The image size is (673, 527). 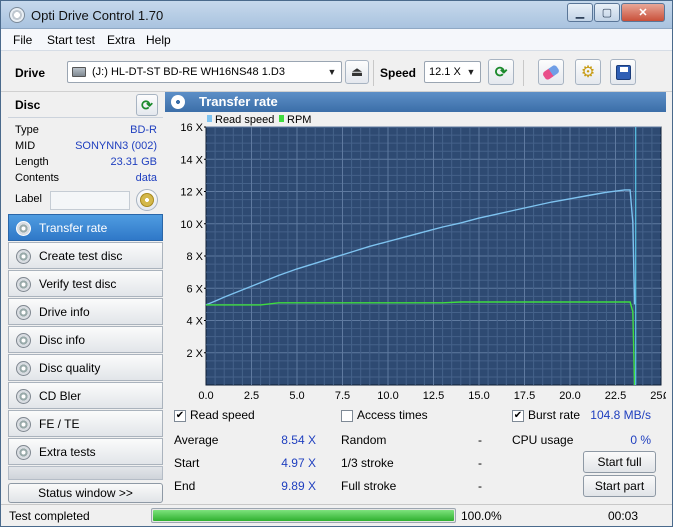 I want to click on maximize-button: ▢, so click(x=607, y=12).